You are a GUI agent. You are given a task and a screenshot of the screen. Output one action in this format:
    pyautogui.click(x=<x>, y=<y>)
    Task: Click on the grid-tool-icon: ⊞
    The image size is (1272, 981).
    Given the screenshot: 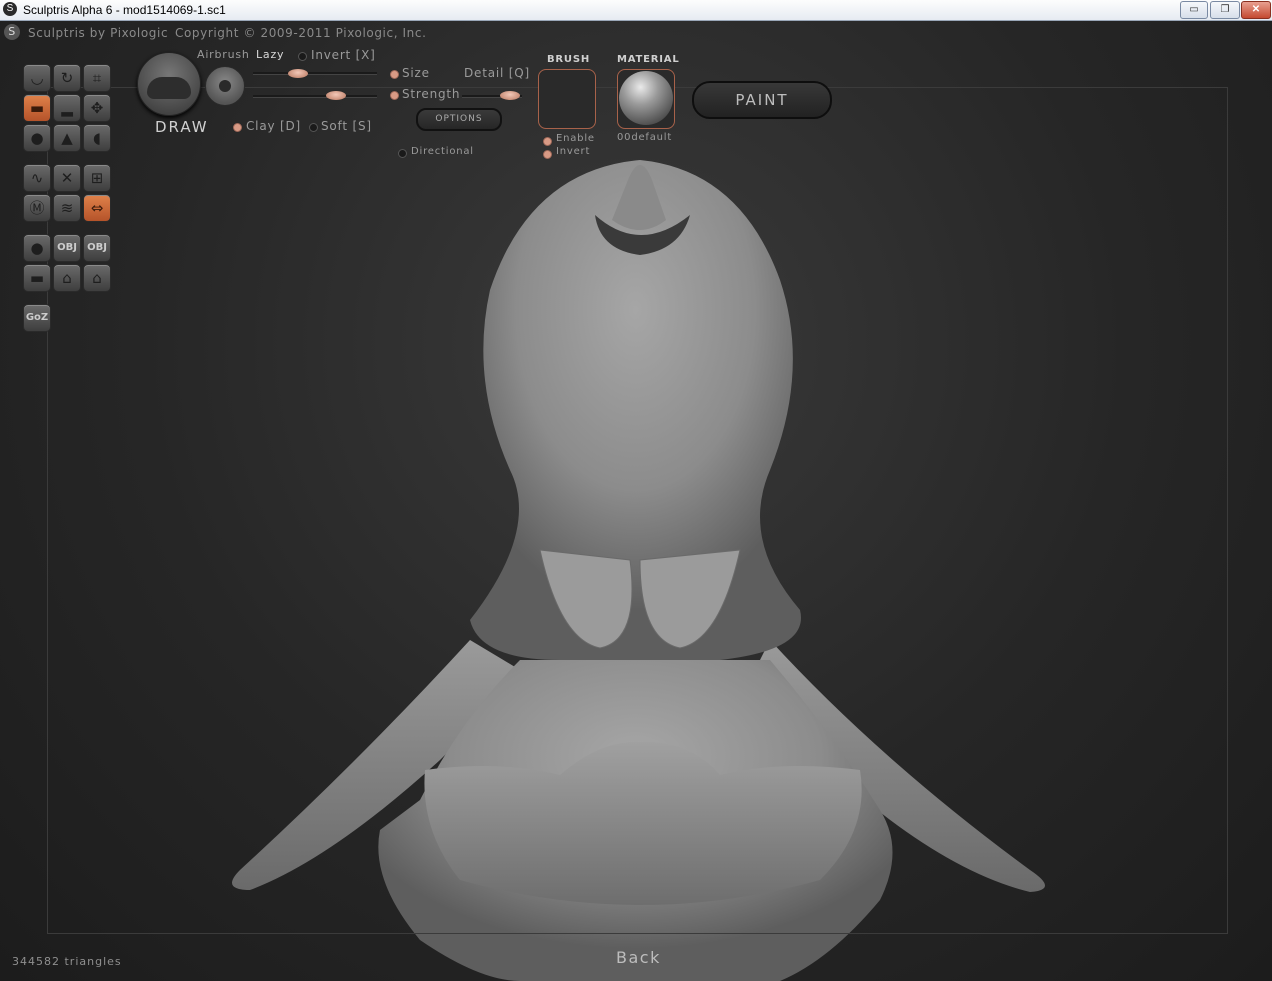 What is the action you would take?
    pyautogui.click(x=97, y=178)
    